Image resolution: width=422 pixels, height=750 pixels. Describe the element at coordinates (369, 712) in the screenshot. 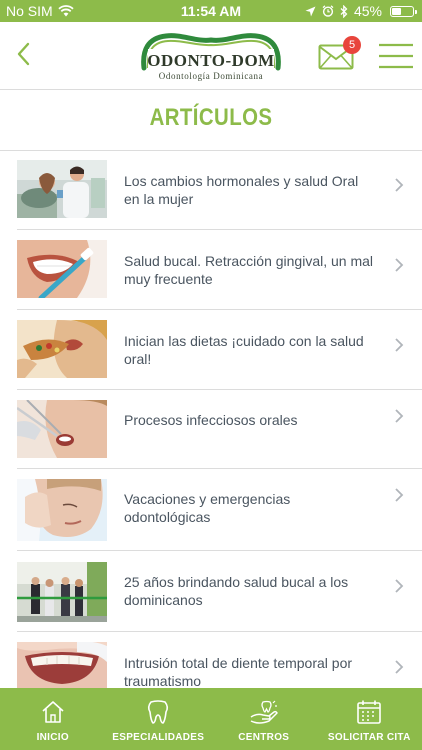

I see `calendar-icon` at that location.